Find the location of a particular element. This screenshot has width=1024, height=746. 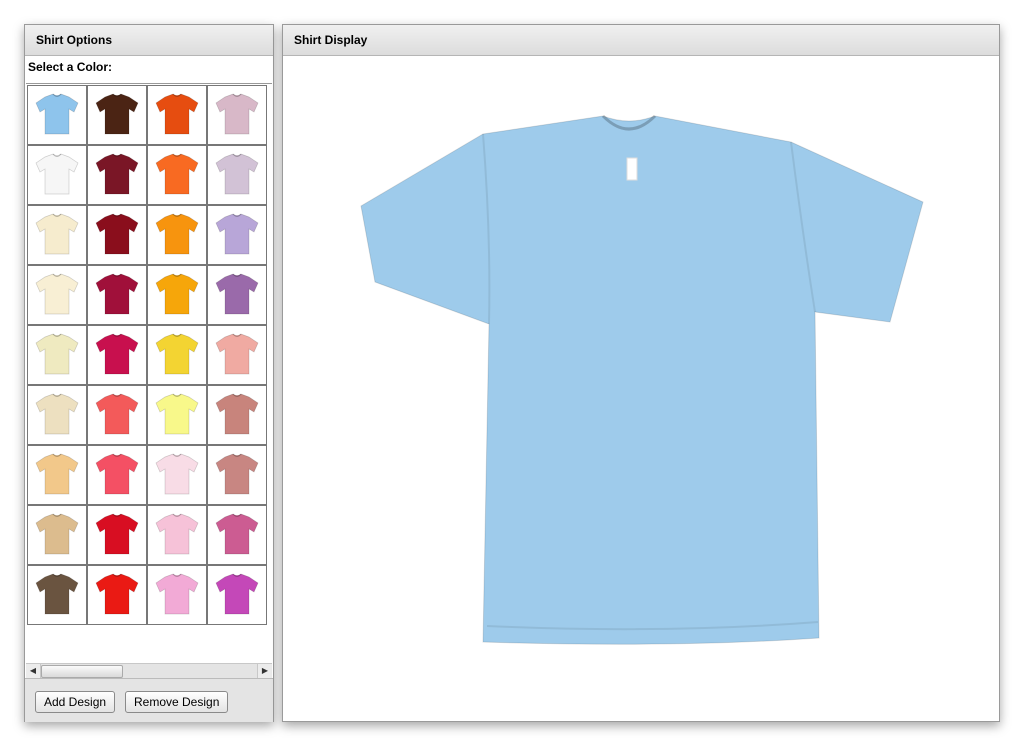

remove-design-button: Remove Design is located at coordinates (177, 702).